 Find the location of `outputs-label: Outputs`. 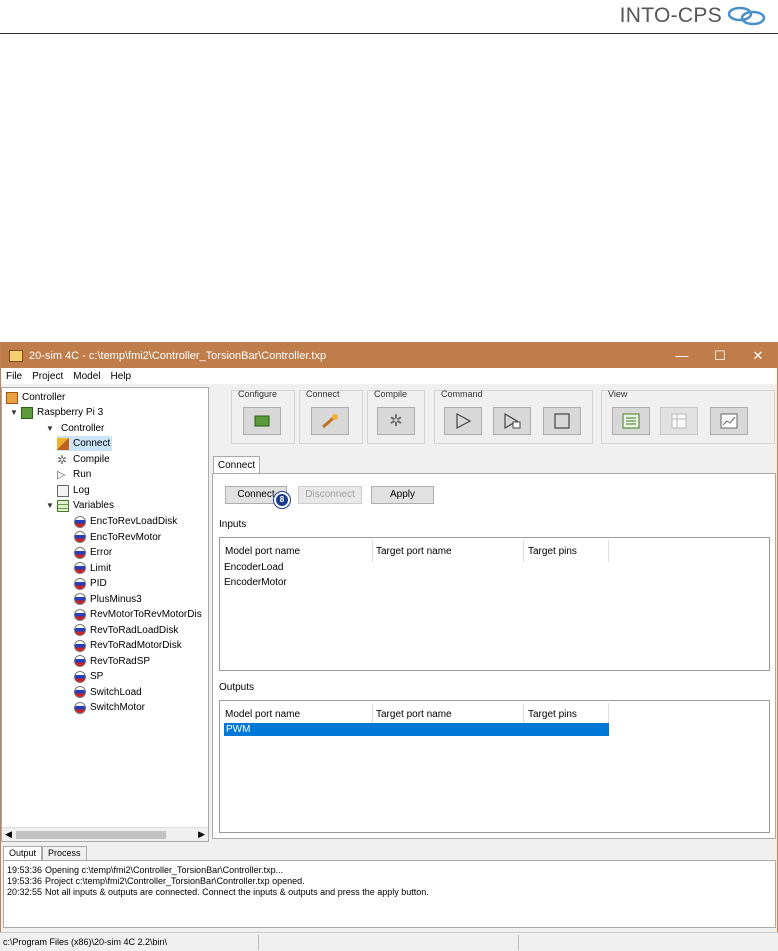

outputs-label: Outputs is located at coordinates (237, 687).